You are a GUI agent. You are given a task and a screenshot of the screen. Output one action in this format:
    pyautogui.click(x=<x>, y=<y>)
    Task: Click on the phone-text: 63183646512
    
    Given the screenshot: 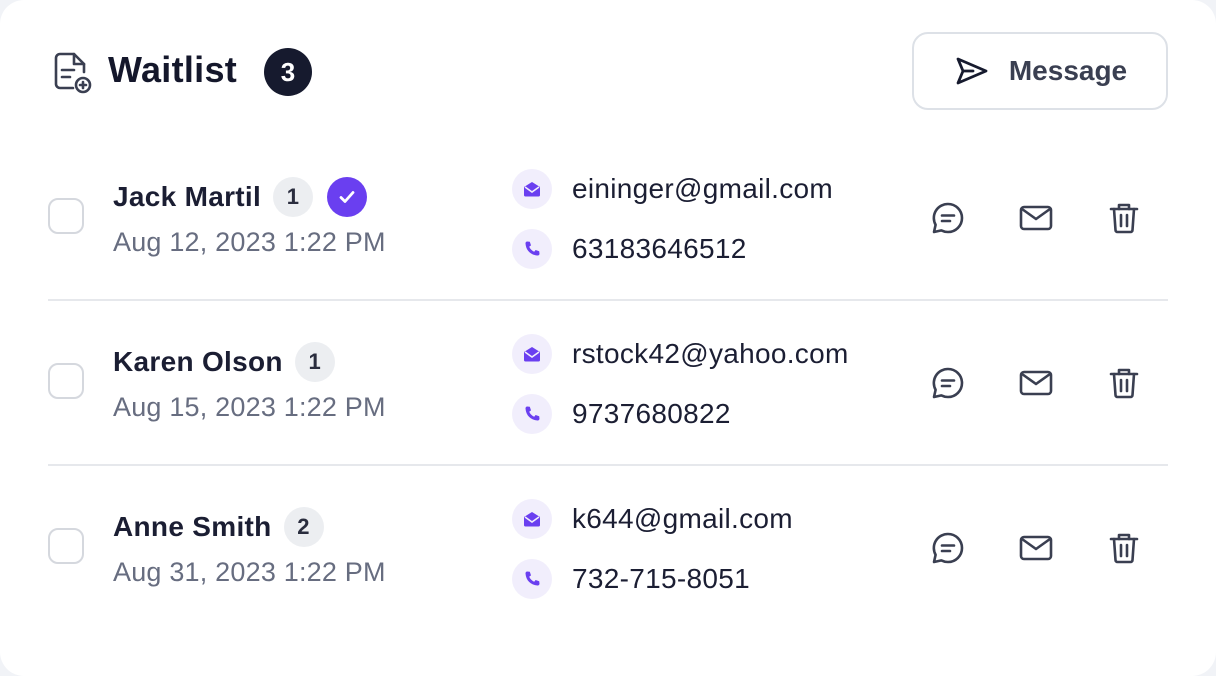 What is the action you would take?
    pyautogui.click(x=659, y=249)
    